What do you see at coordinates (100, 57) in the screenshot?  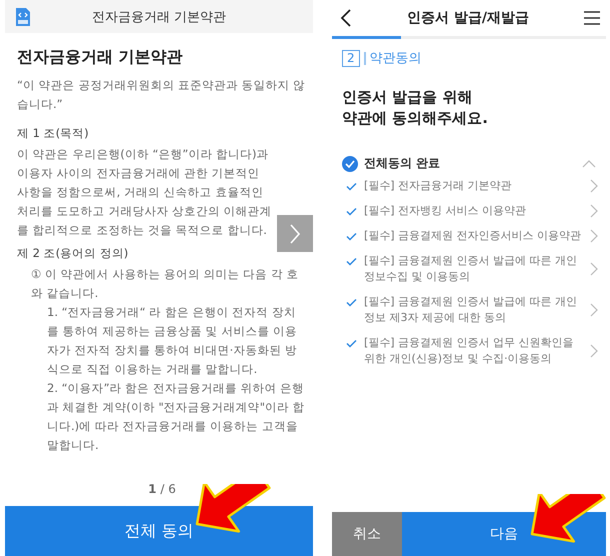 I see `document-heading: 전자금융거래 기본약관` at bounding box center [100, 57].